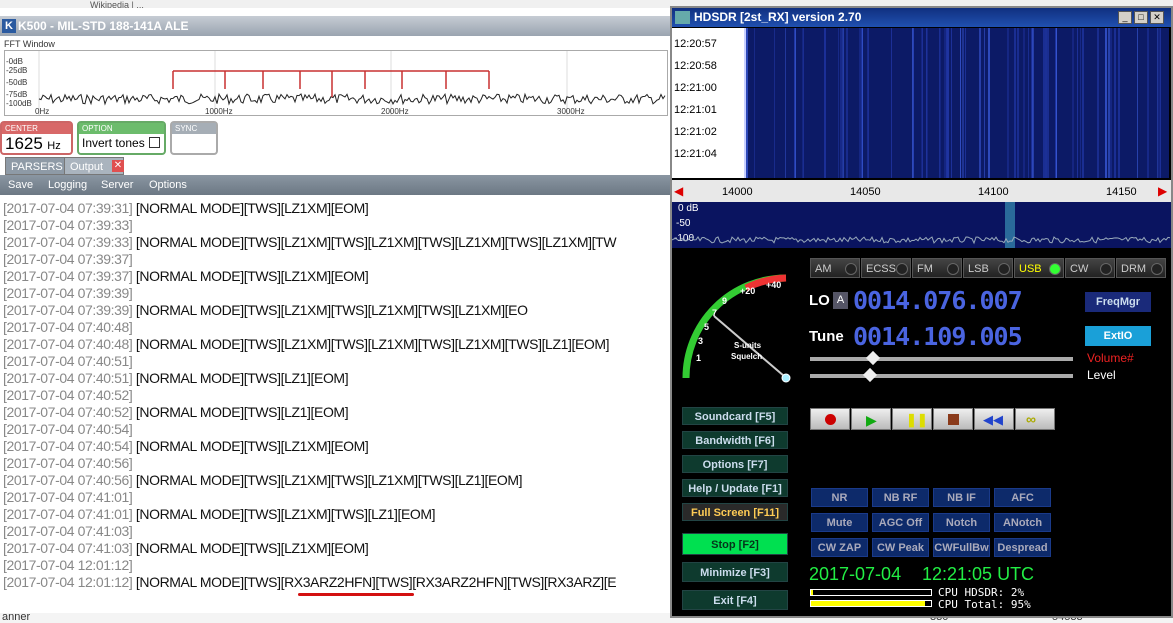 The image size is (1173, 623). Describe the element at coordinates (1118, 336) in the screenshot. I see `extio-button: ExtIO` at that location.